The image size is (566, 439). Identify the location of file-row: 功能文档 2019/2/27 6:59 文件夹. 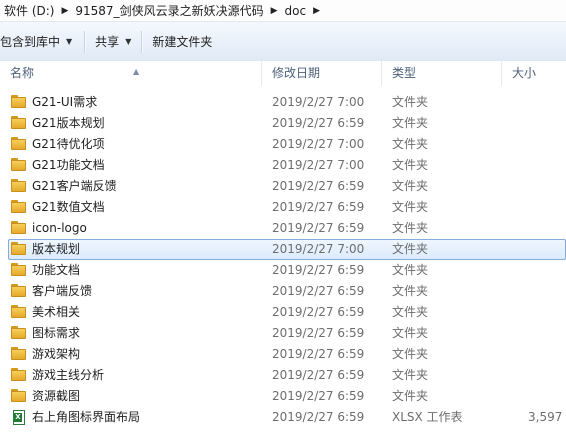
(283, 270).